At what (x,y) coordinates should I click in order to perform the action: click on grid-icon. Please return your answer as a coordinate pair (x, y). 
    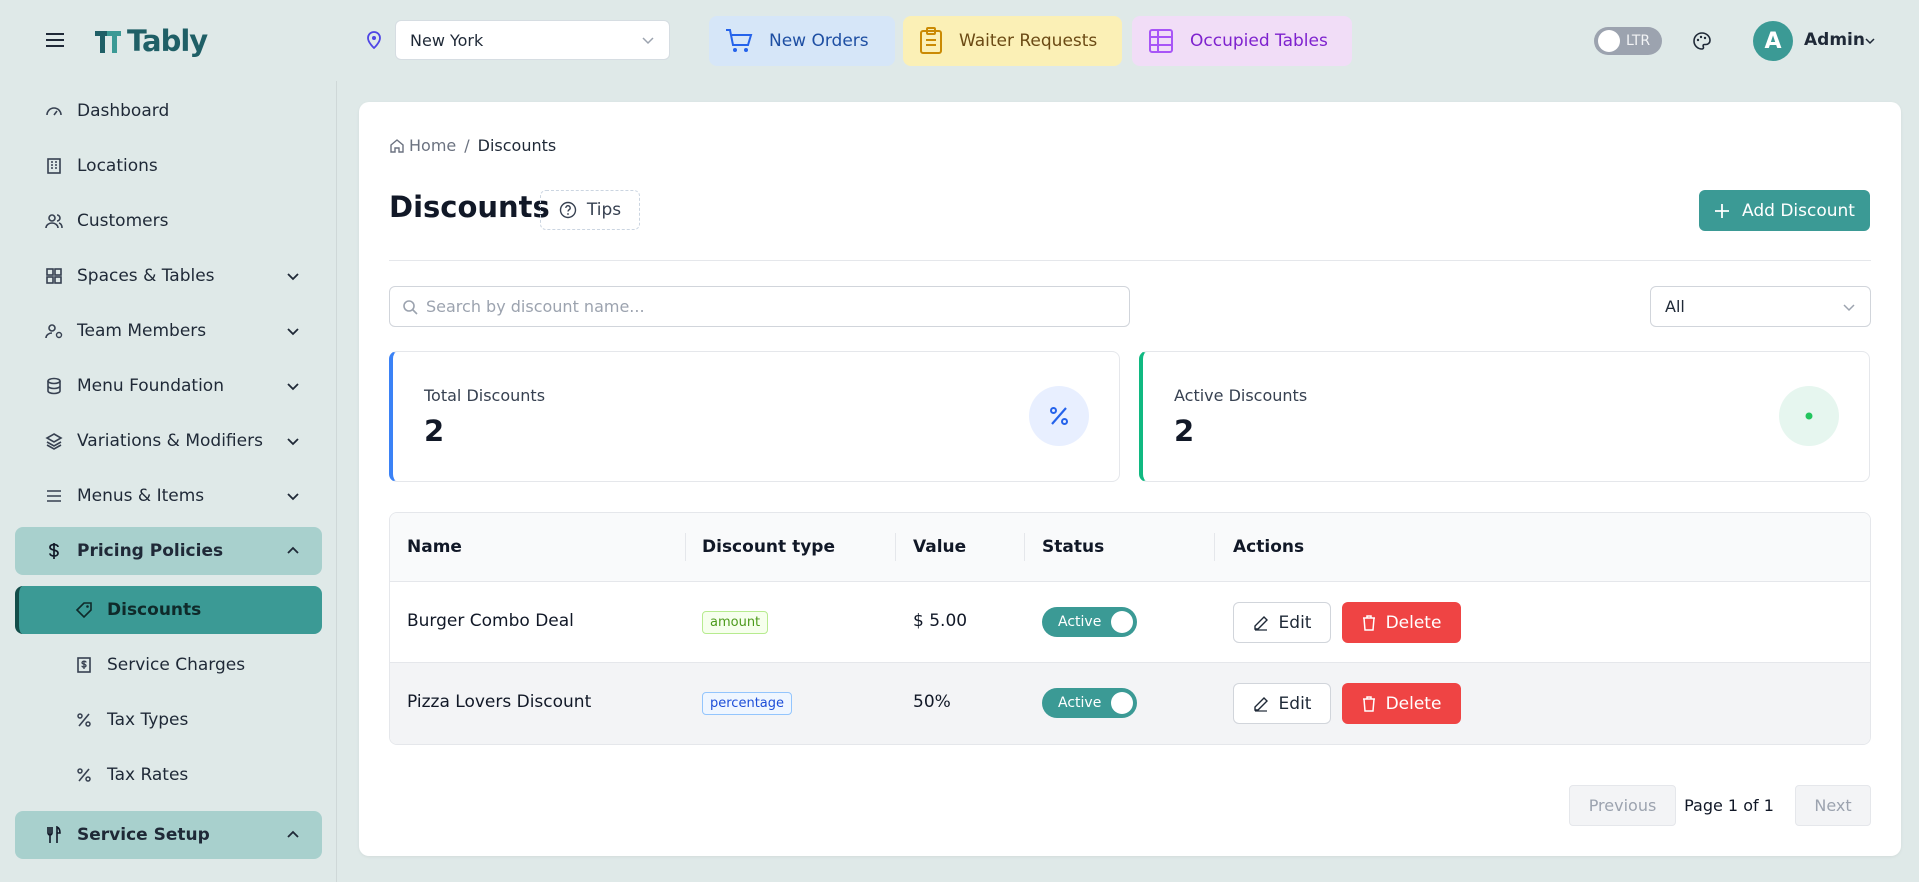
    Looking at the image, I should click on (54, 276).